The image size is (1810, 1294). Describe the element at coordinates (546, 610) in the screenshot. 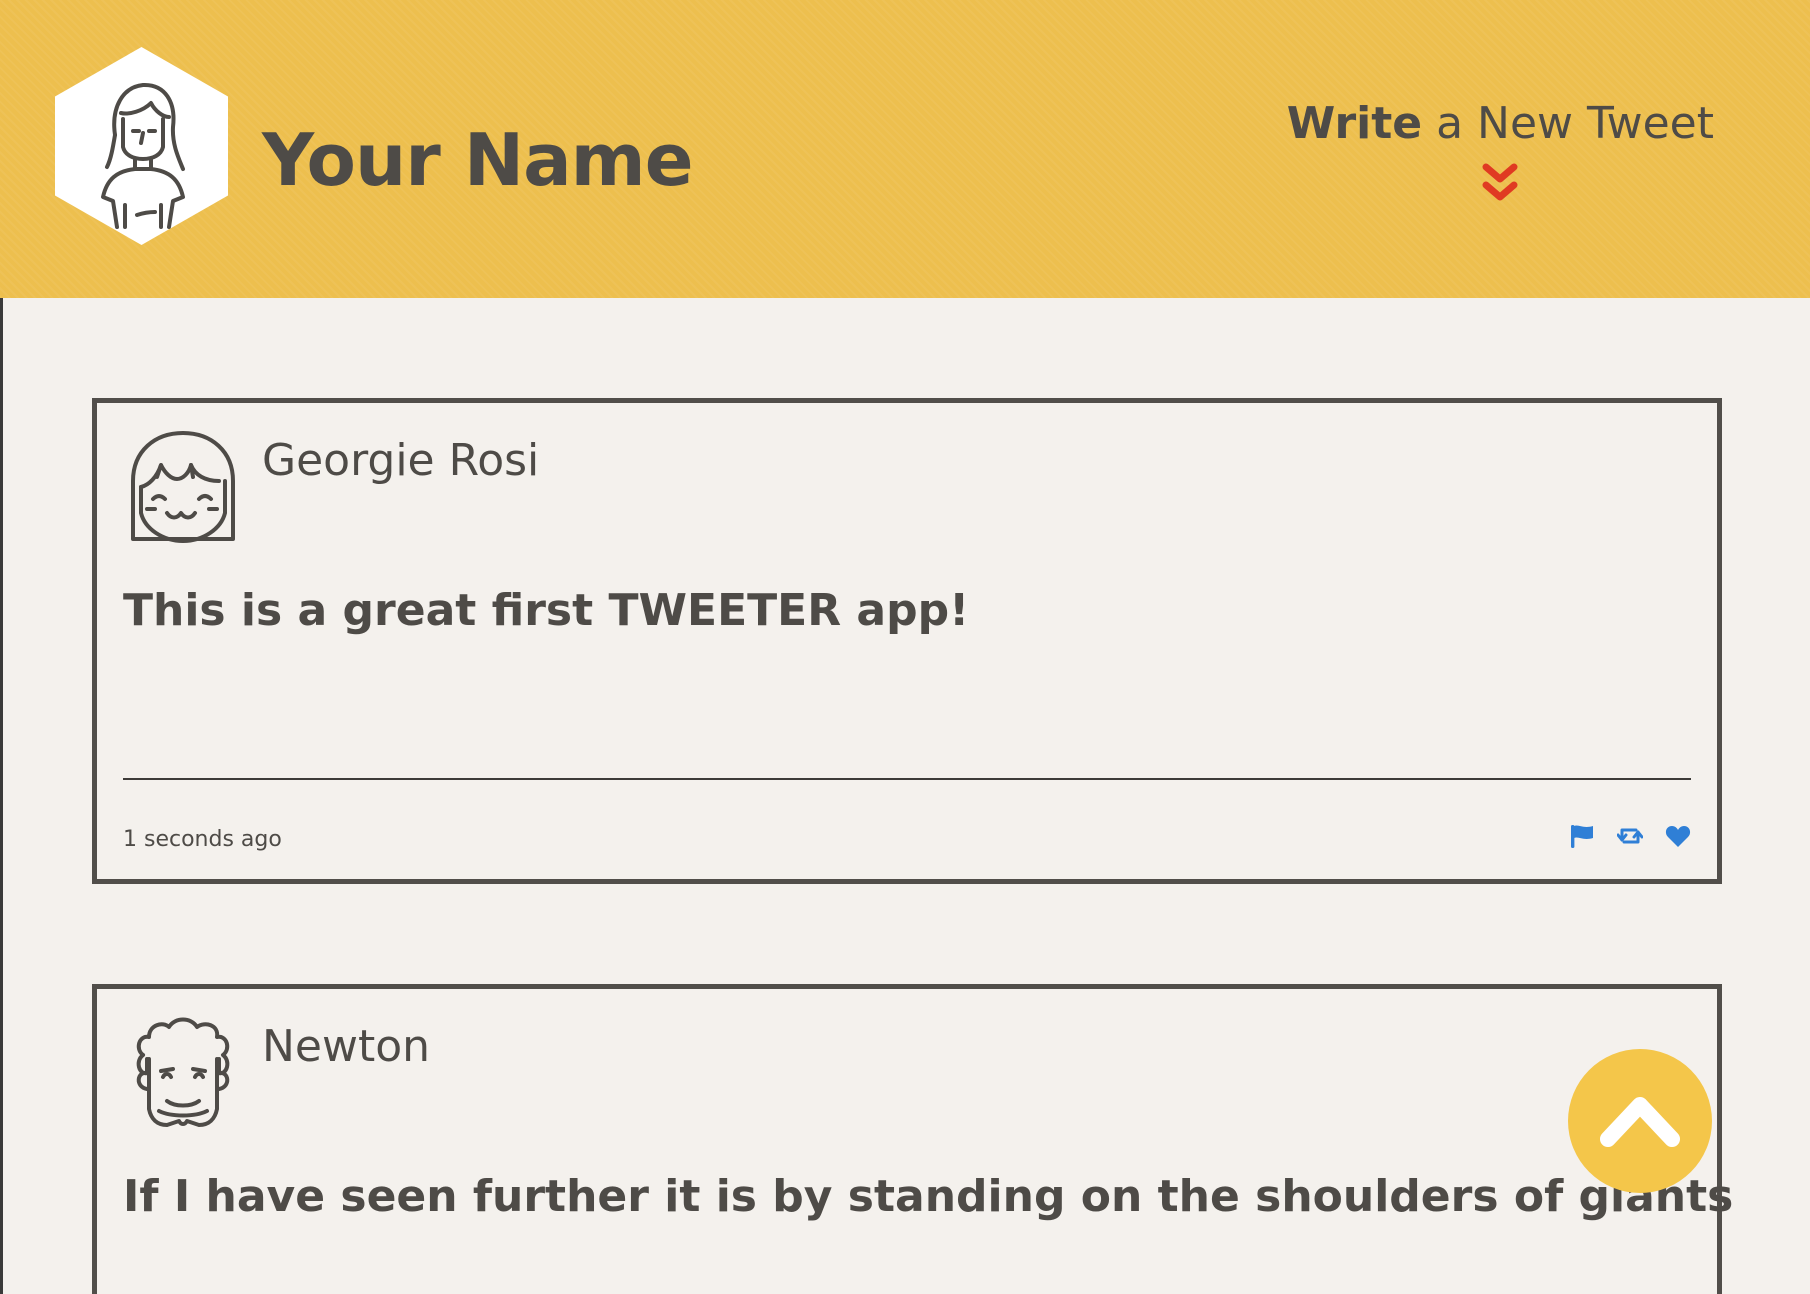

I see `tweet-content: This is a great first TWEETER app!` at that location.